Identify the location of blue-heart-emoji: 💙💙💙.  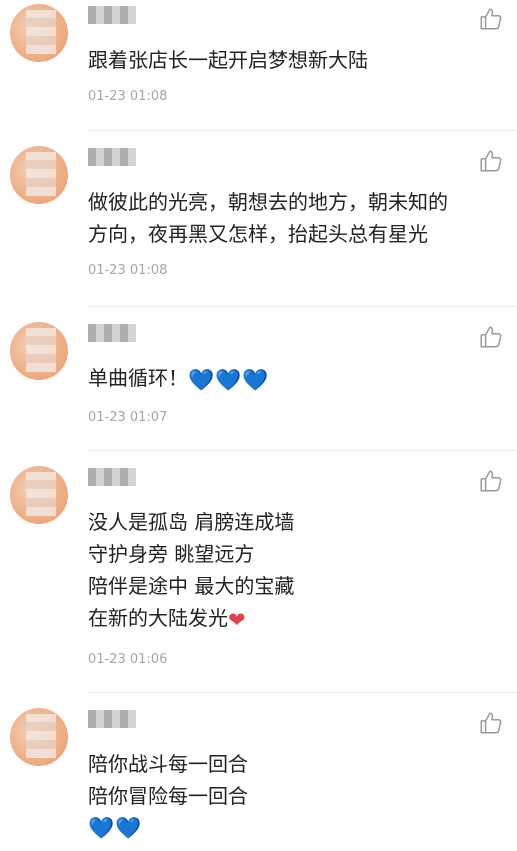
(229, 380).